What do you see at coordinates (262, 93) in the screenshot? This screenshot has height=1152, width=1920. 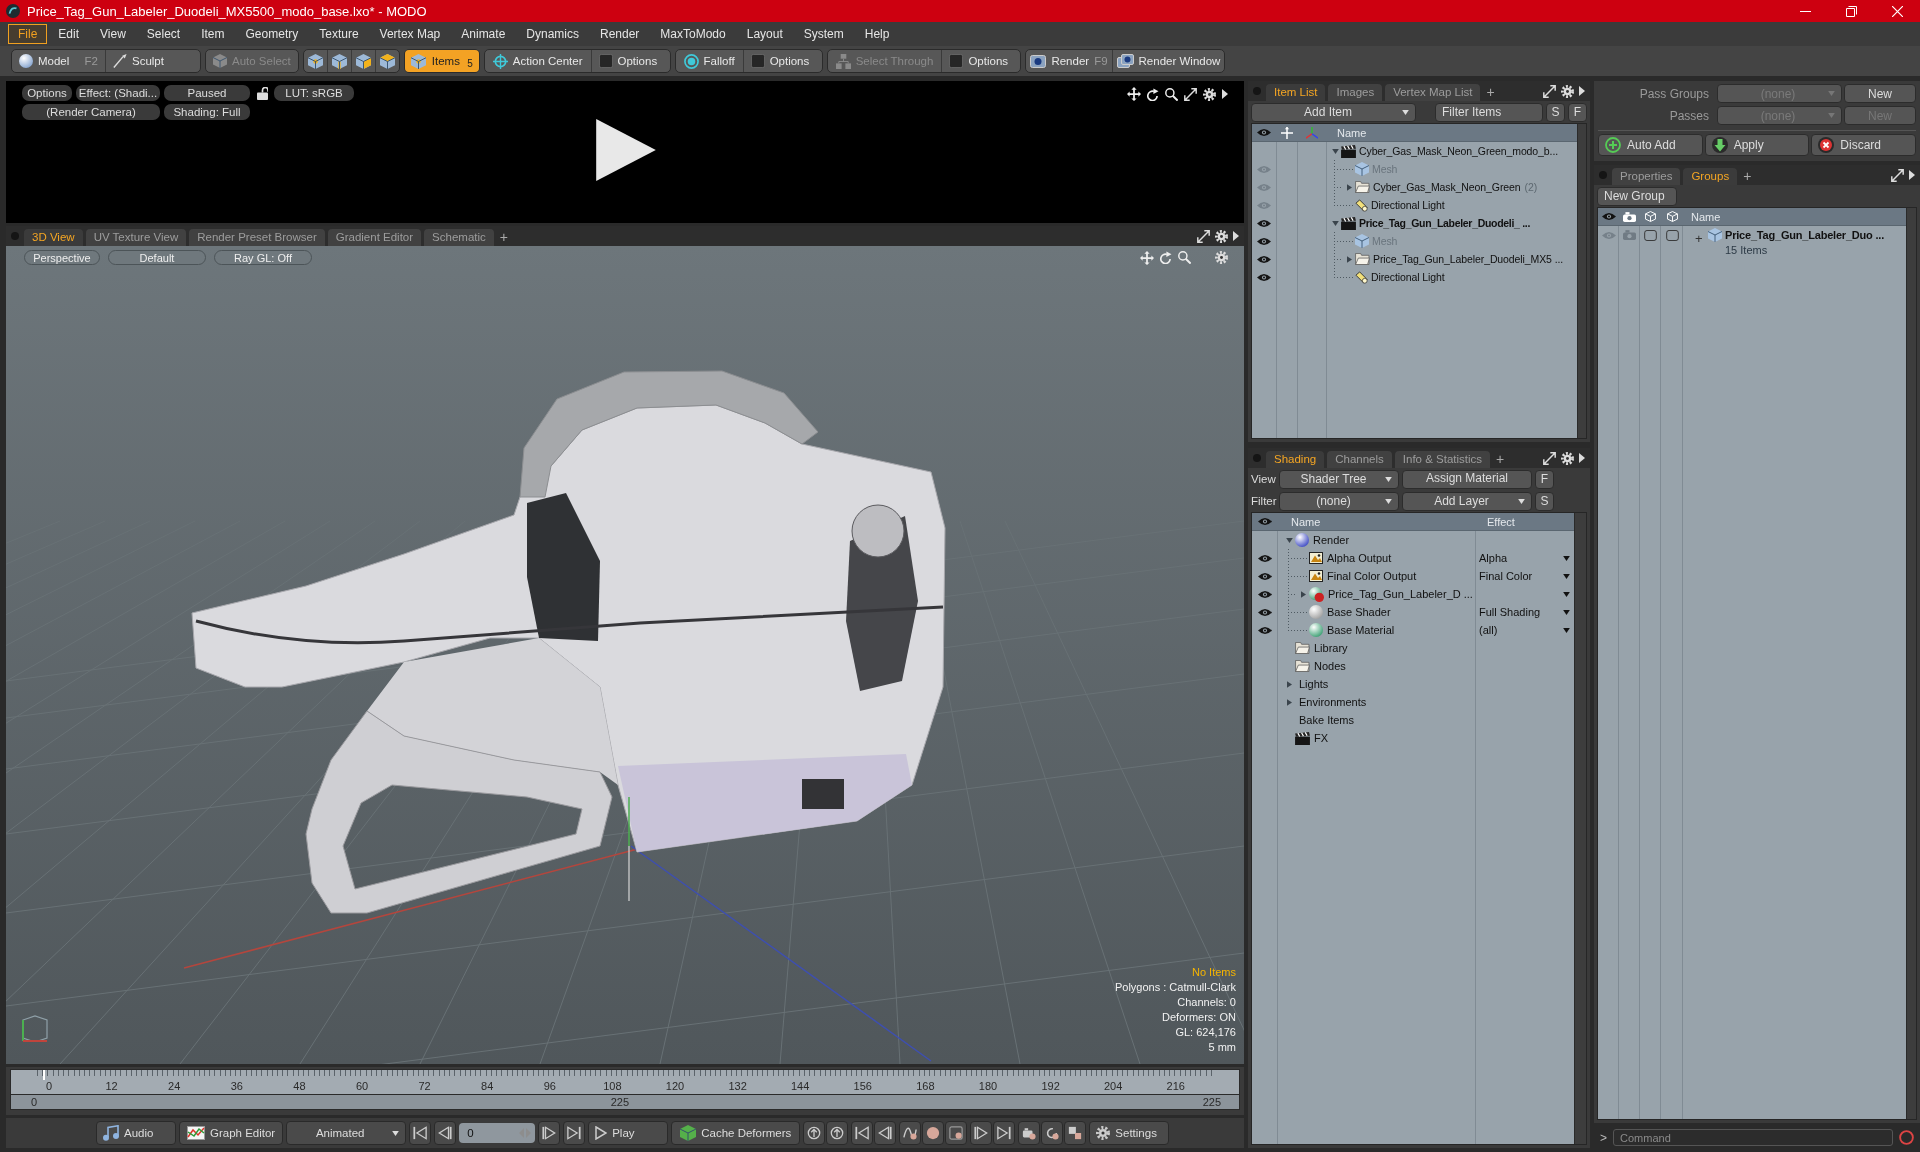 I see `lock-icon` at bounding box center [262, 93].